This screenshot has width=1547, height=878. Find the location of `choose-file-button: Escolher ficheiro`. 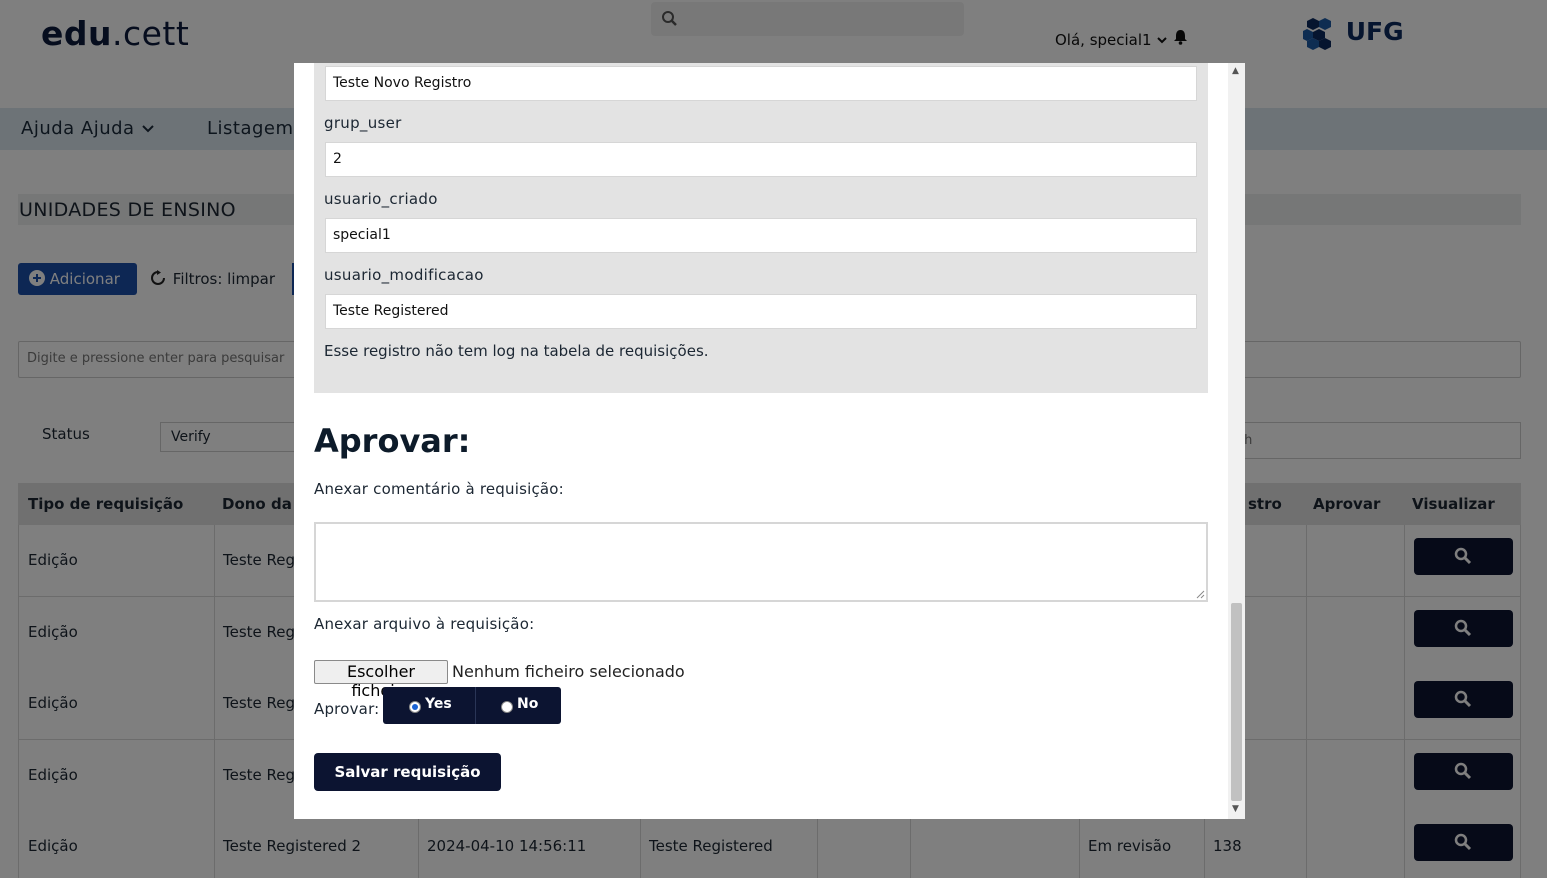

choose-file-button: Escolher ficheiro is located at coordinates (381, 680).